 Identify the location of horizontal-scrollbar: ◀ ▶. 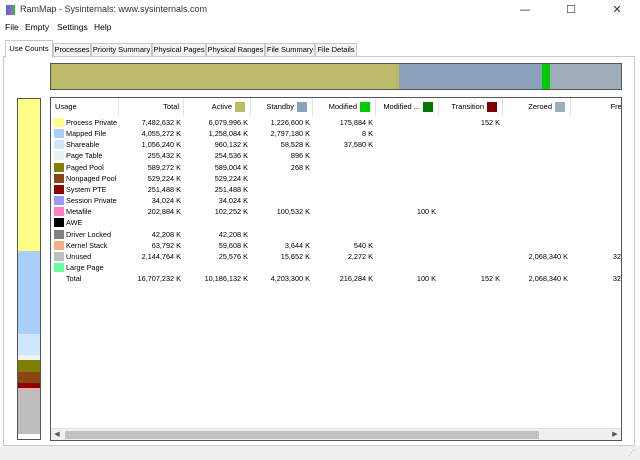
(336, 434).